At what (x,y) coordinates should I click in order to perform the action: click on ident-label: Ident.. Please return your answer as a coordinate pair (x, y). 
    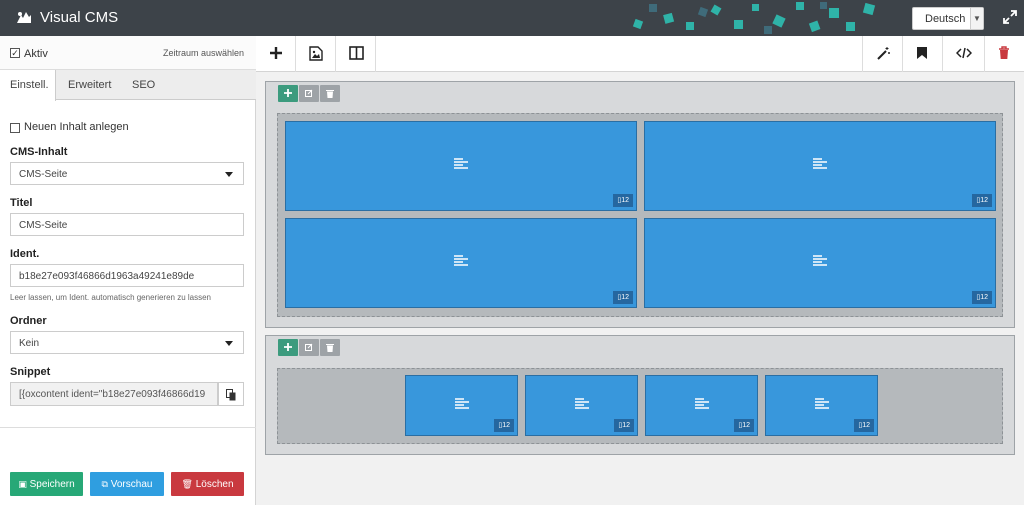
    Looking at the image, I should click on (25, 254).